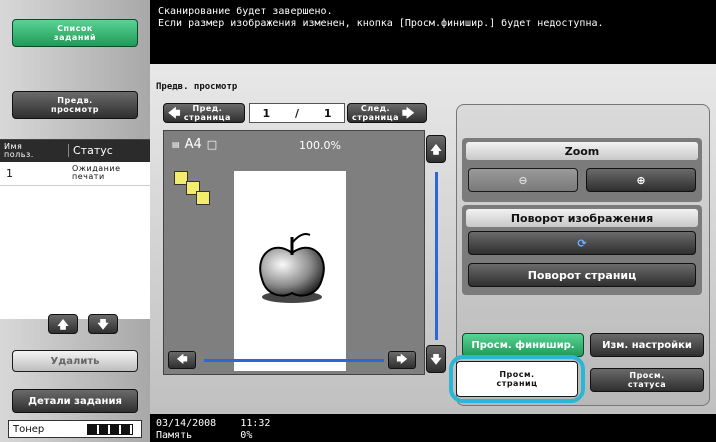  Describe the element at coordinates (255, 423) in the screenshot. I see `status-time: 11:32` at that location.